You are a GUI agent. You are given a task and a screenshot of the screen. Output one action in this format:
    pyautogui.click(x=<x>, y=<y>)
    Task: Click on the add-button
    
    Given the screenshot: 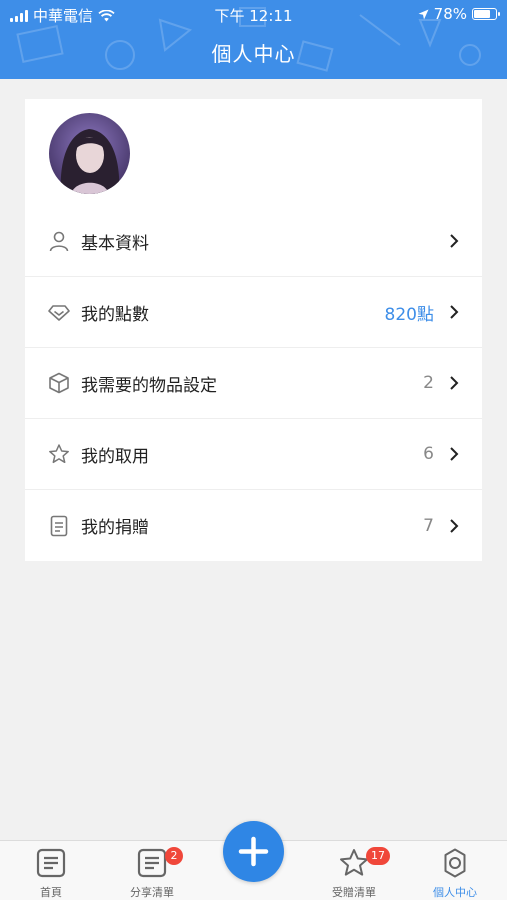 What is the action you would take?
    pyautogui.click(x=253, y=851)
    